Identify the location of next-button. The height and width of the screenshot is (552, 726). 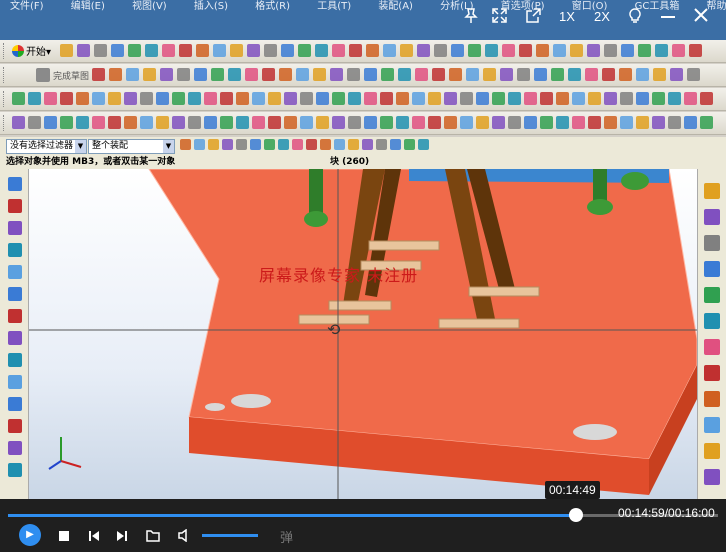
(122, 536).